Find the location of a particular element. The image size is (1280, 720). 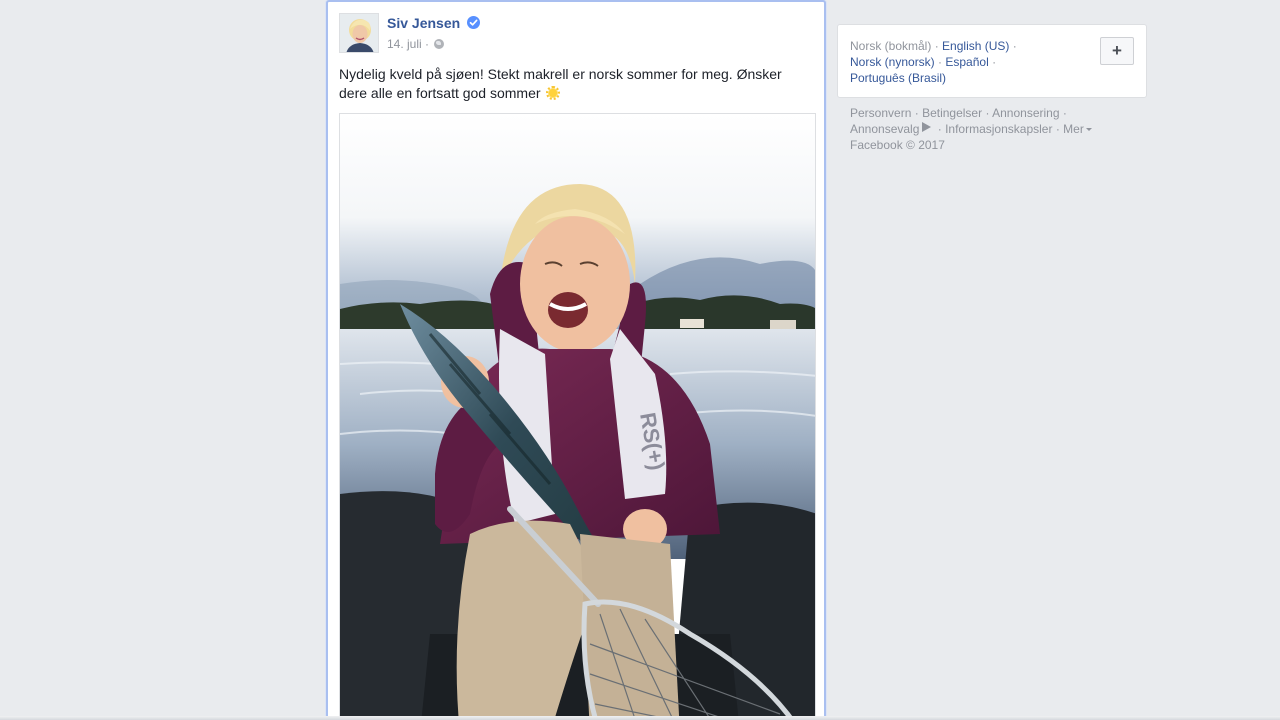

post-date: 14. juli is located at coordinates (404, 44).